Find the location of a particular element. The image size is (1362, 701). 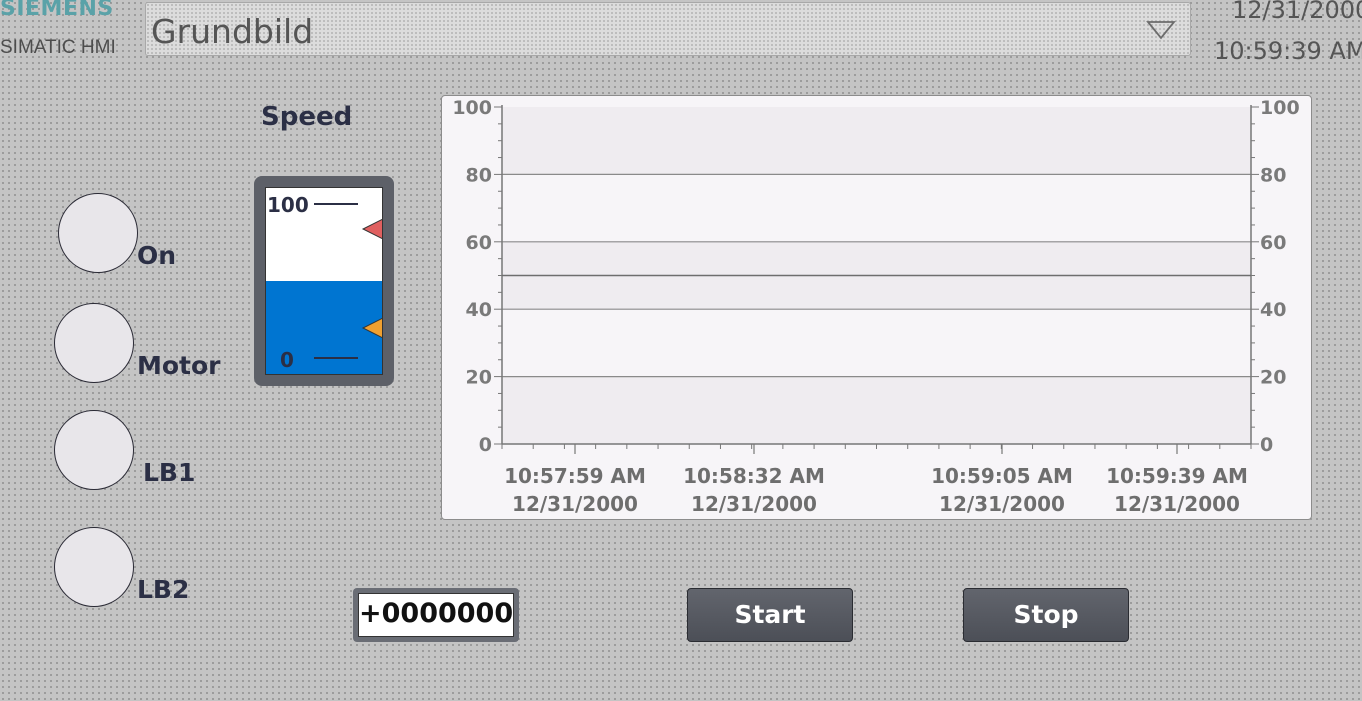

io-field-speed: +0000000 is located at coordinates (436, 615).